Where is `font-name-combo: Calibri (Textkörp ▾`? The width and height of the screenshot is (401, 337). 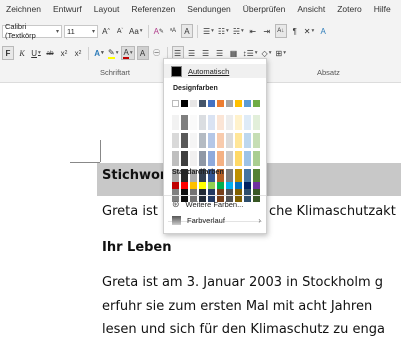
font-name-combo: Calibri (Textkörp ▾ is located at coordinates (32, 31).